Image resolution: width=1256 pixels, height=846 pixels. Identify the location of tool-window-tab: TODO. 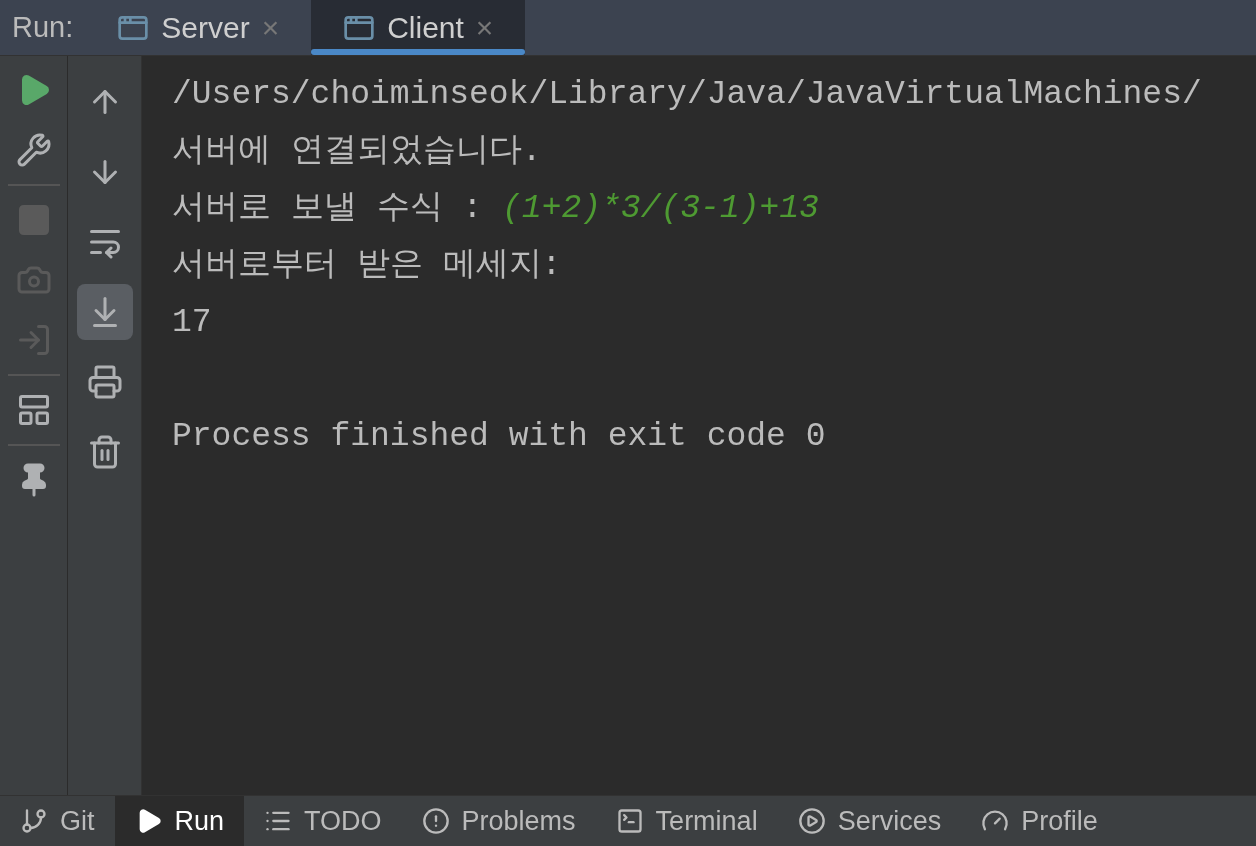
(323, 821).